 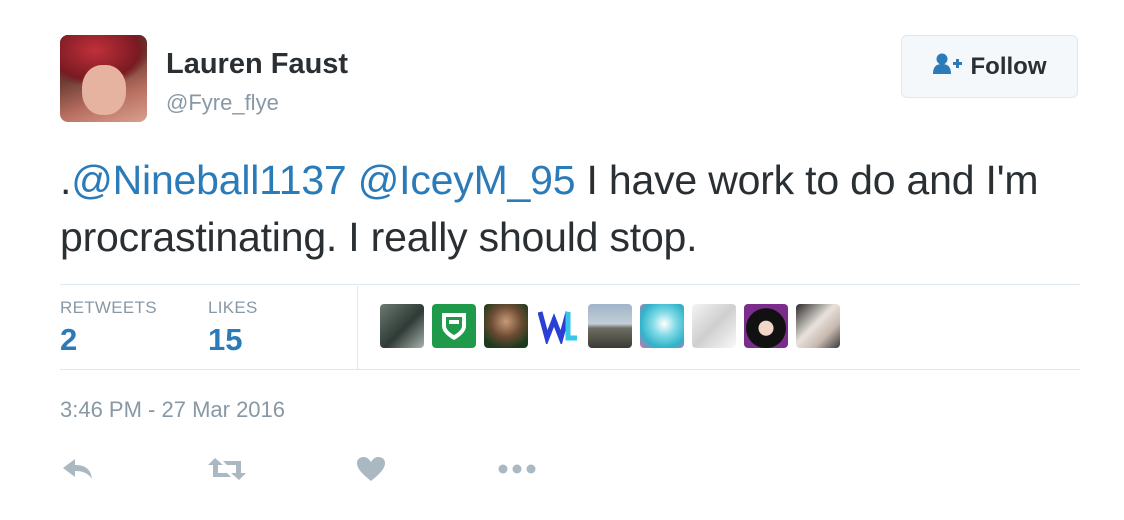 I want to click on retweet-icon, so click(x=227, y=469).